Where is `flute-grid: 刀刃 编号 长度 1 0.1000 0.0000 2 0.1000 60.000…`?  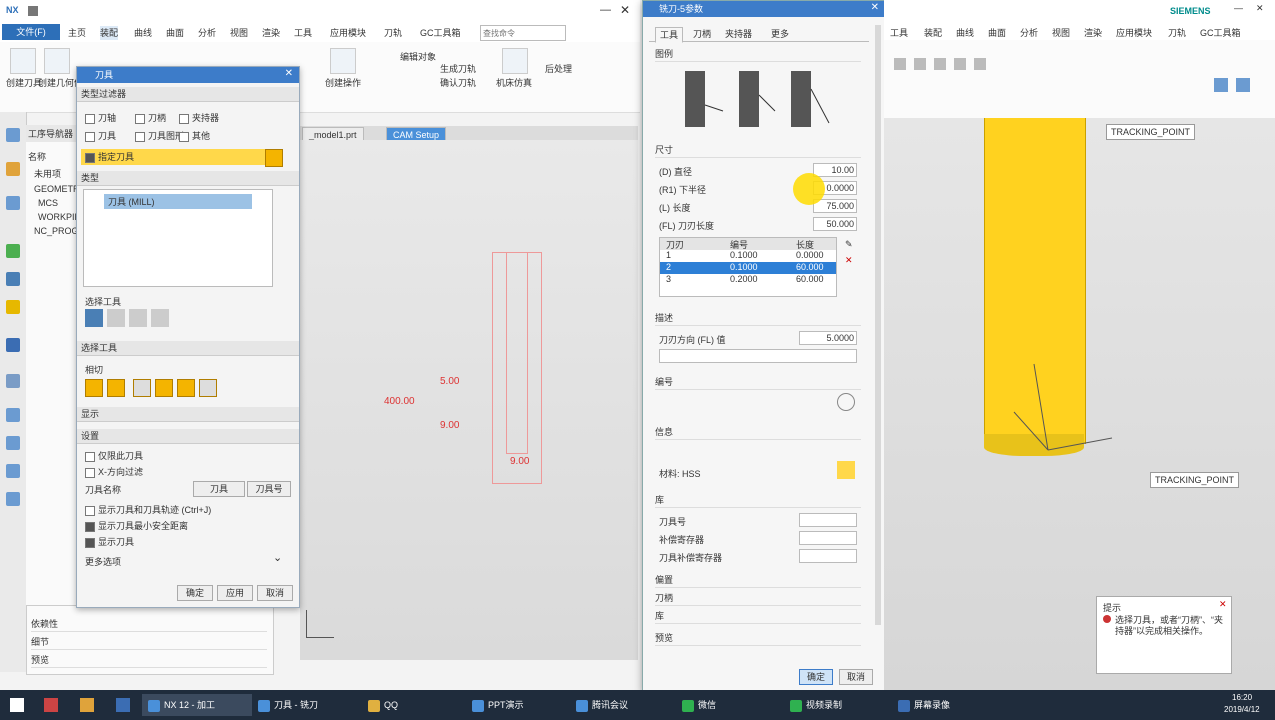
flute-grid: 刀刃 编号 长度 1 0.1000 0.0000 2 0.1000 60.000… is located at coordinates (748, 267).